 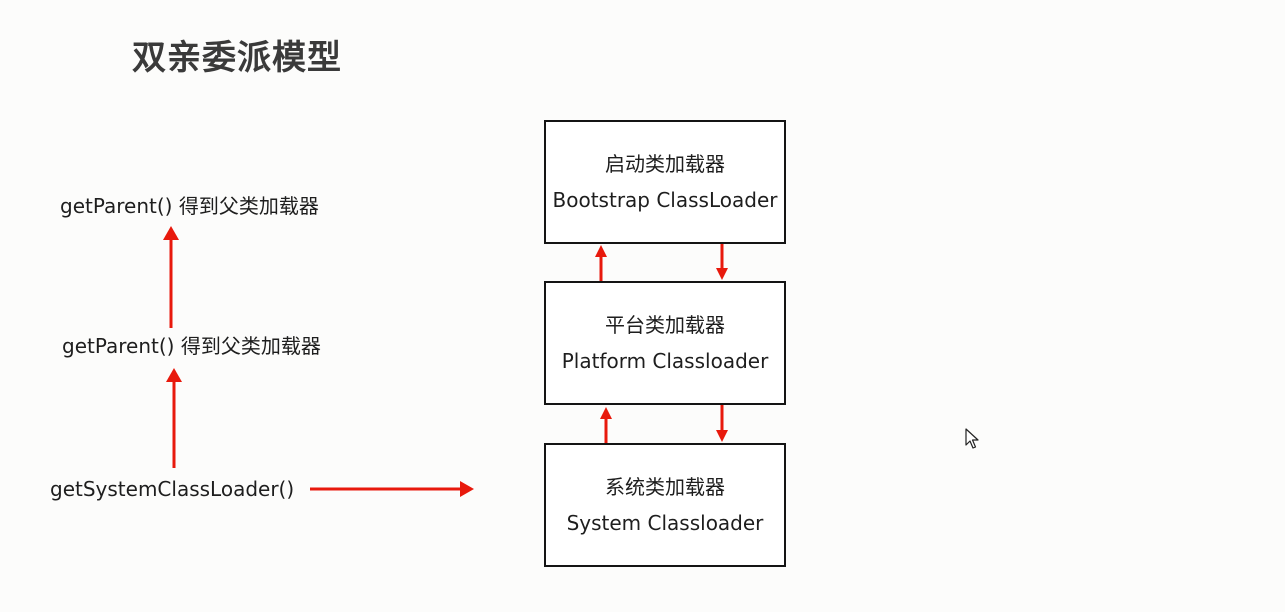 What do you see at coordinates (467, 489) in the screenshot?
I see `arrowhead-right-to-system` at bounding box center [467, 489].